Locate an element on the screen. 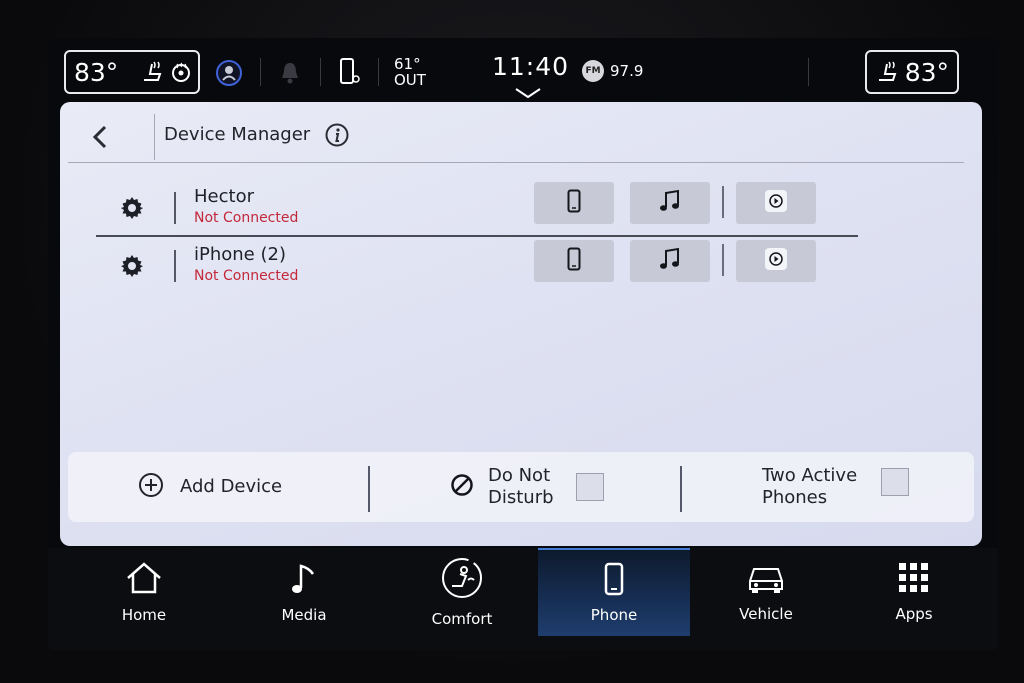  status-bar: 83° 61° OUT 11:40 FM 97.9 83° is located at coordinates (523, 70).